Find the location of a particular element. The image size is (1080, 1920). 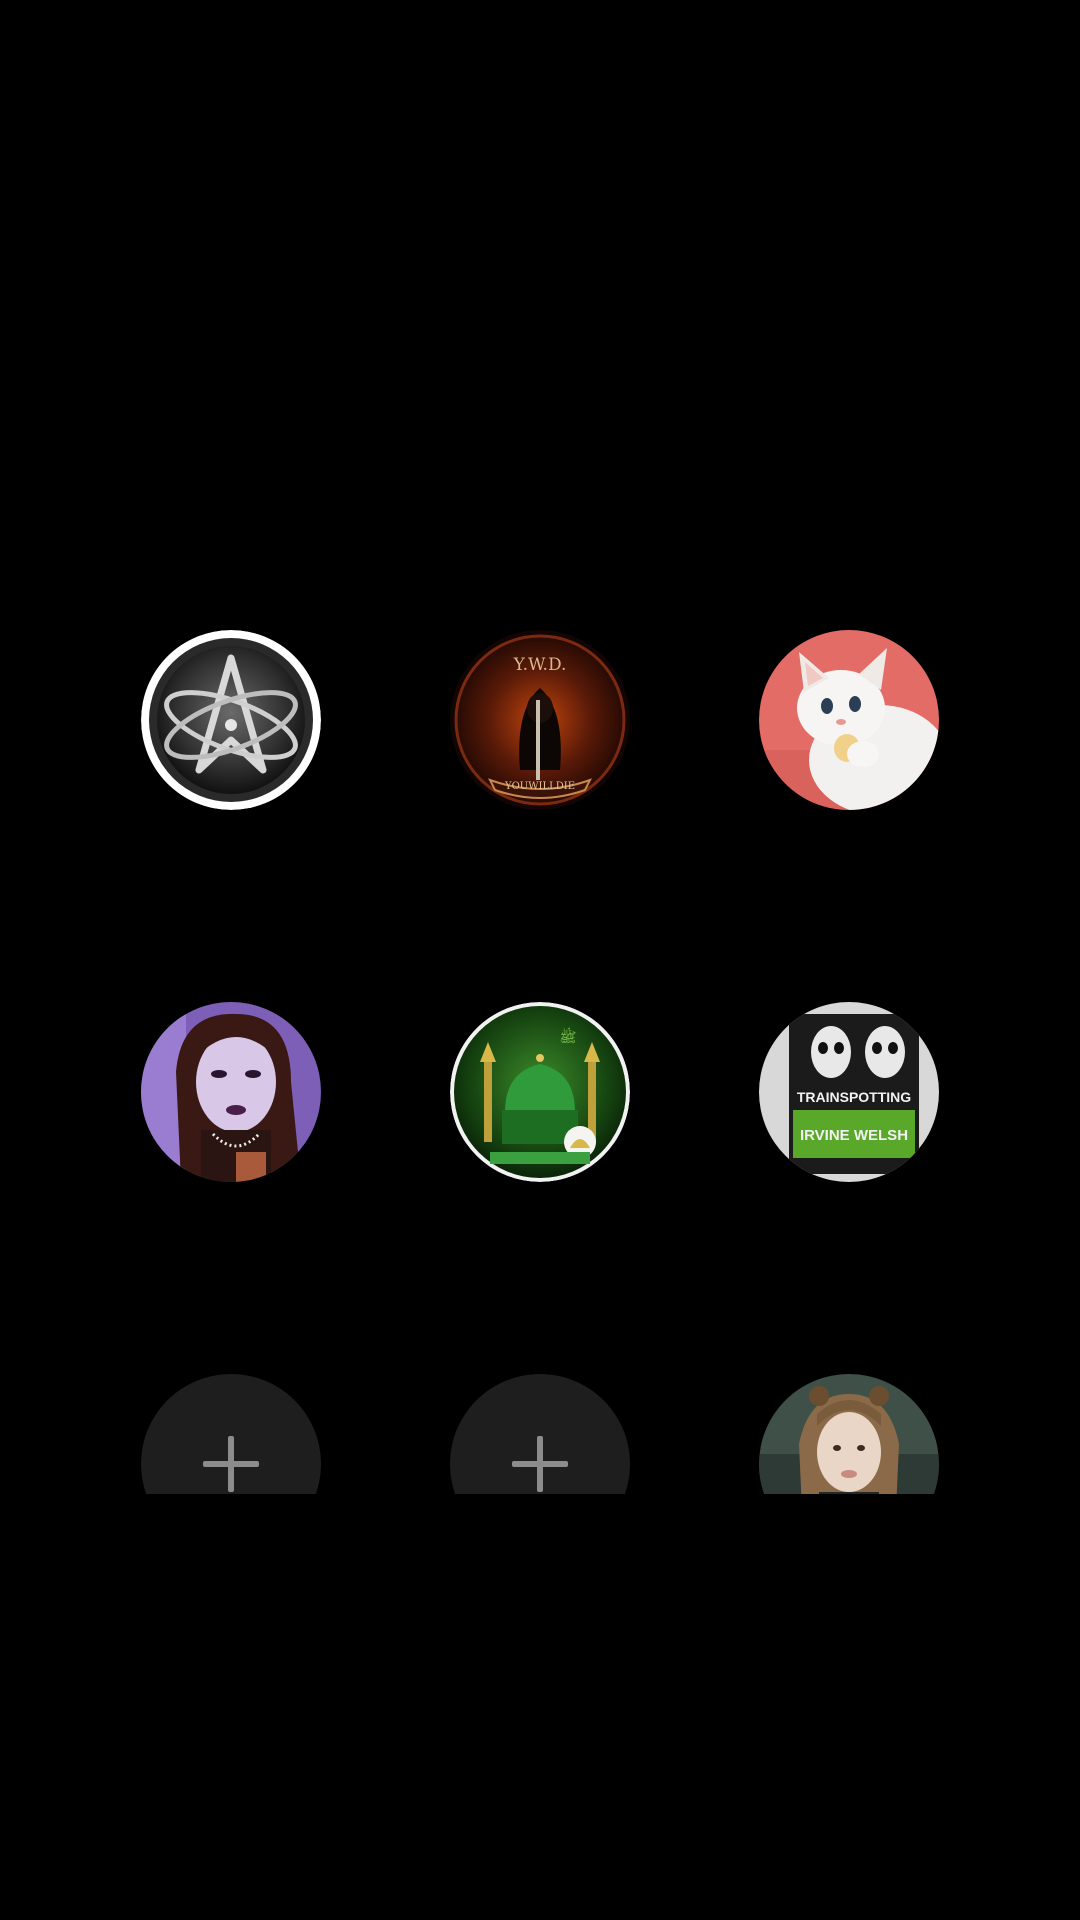

reaper-emblem-icon: Y.W.D. YOUWILLDIE is located at coordinates (540, 720).